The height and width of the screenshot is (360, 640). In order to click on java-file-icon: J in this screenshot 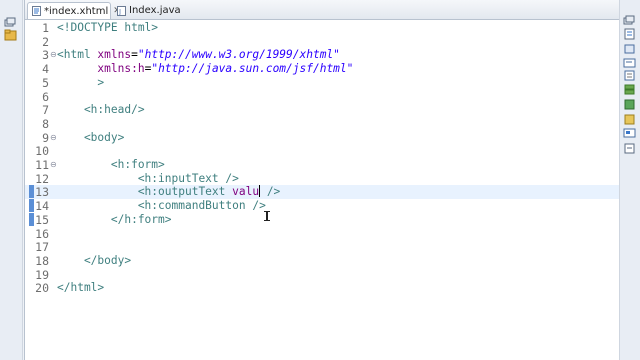, I will do `click(121, 10)`.